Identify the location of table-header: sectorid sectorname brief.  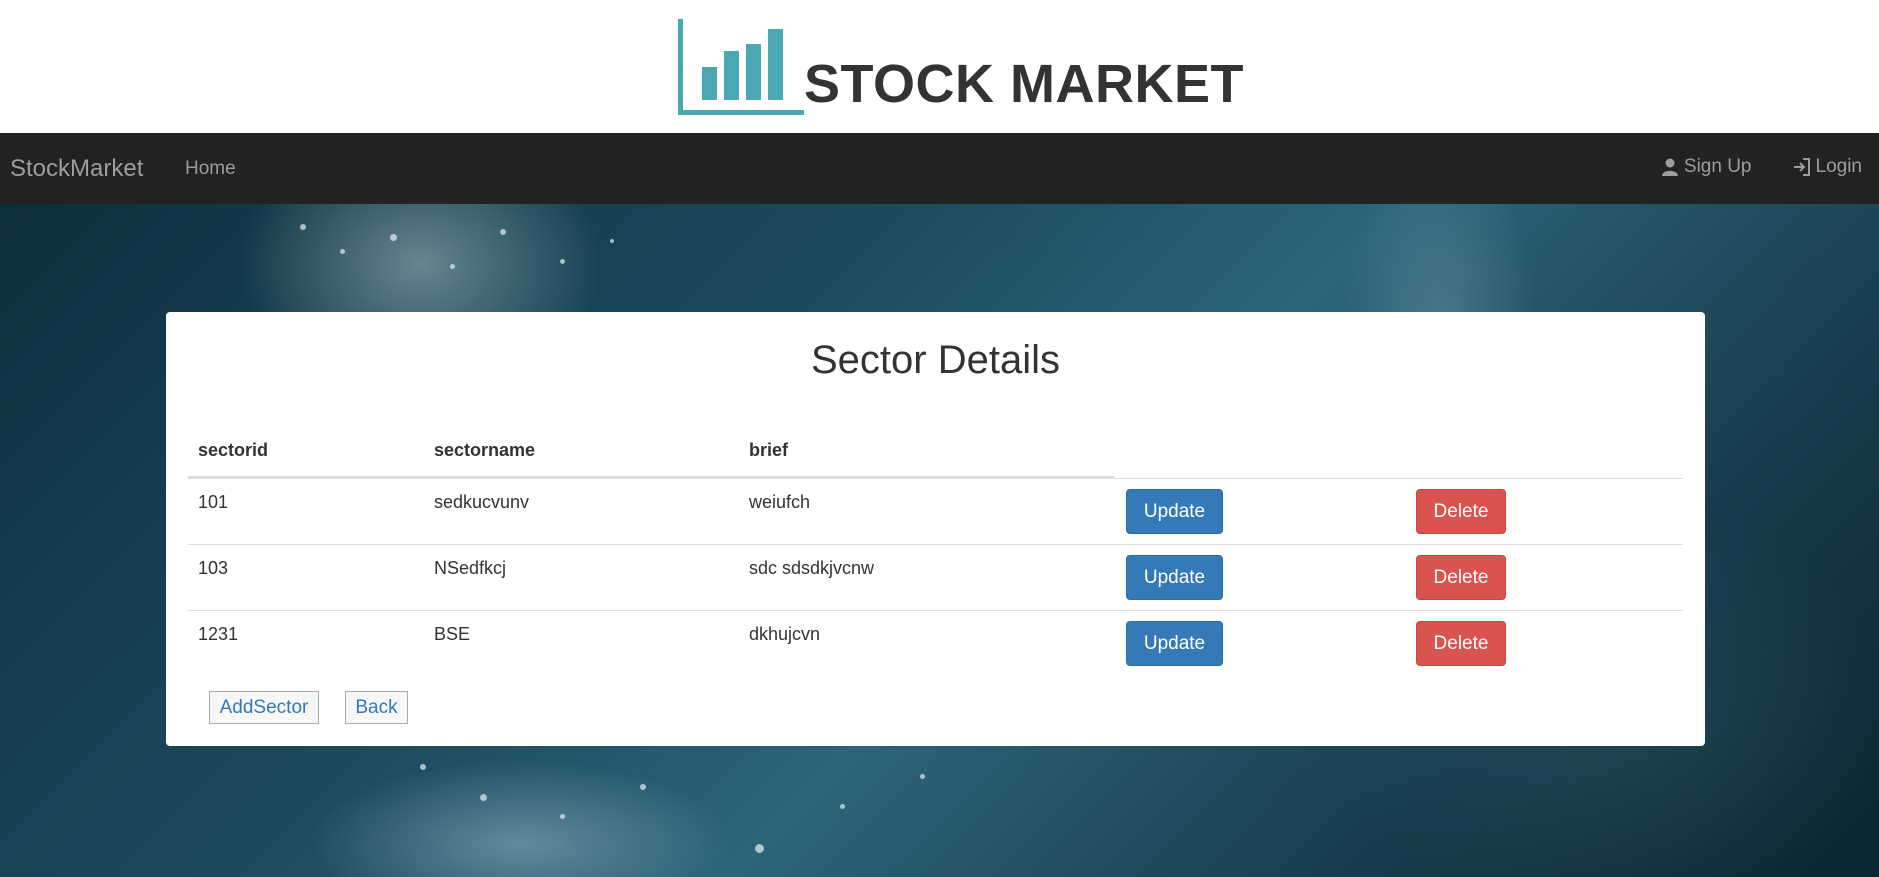
(935, 452).